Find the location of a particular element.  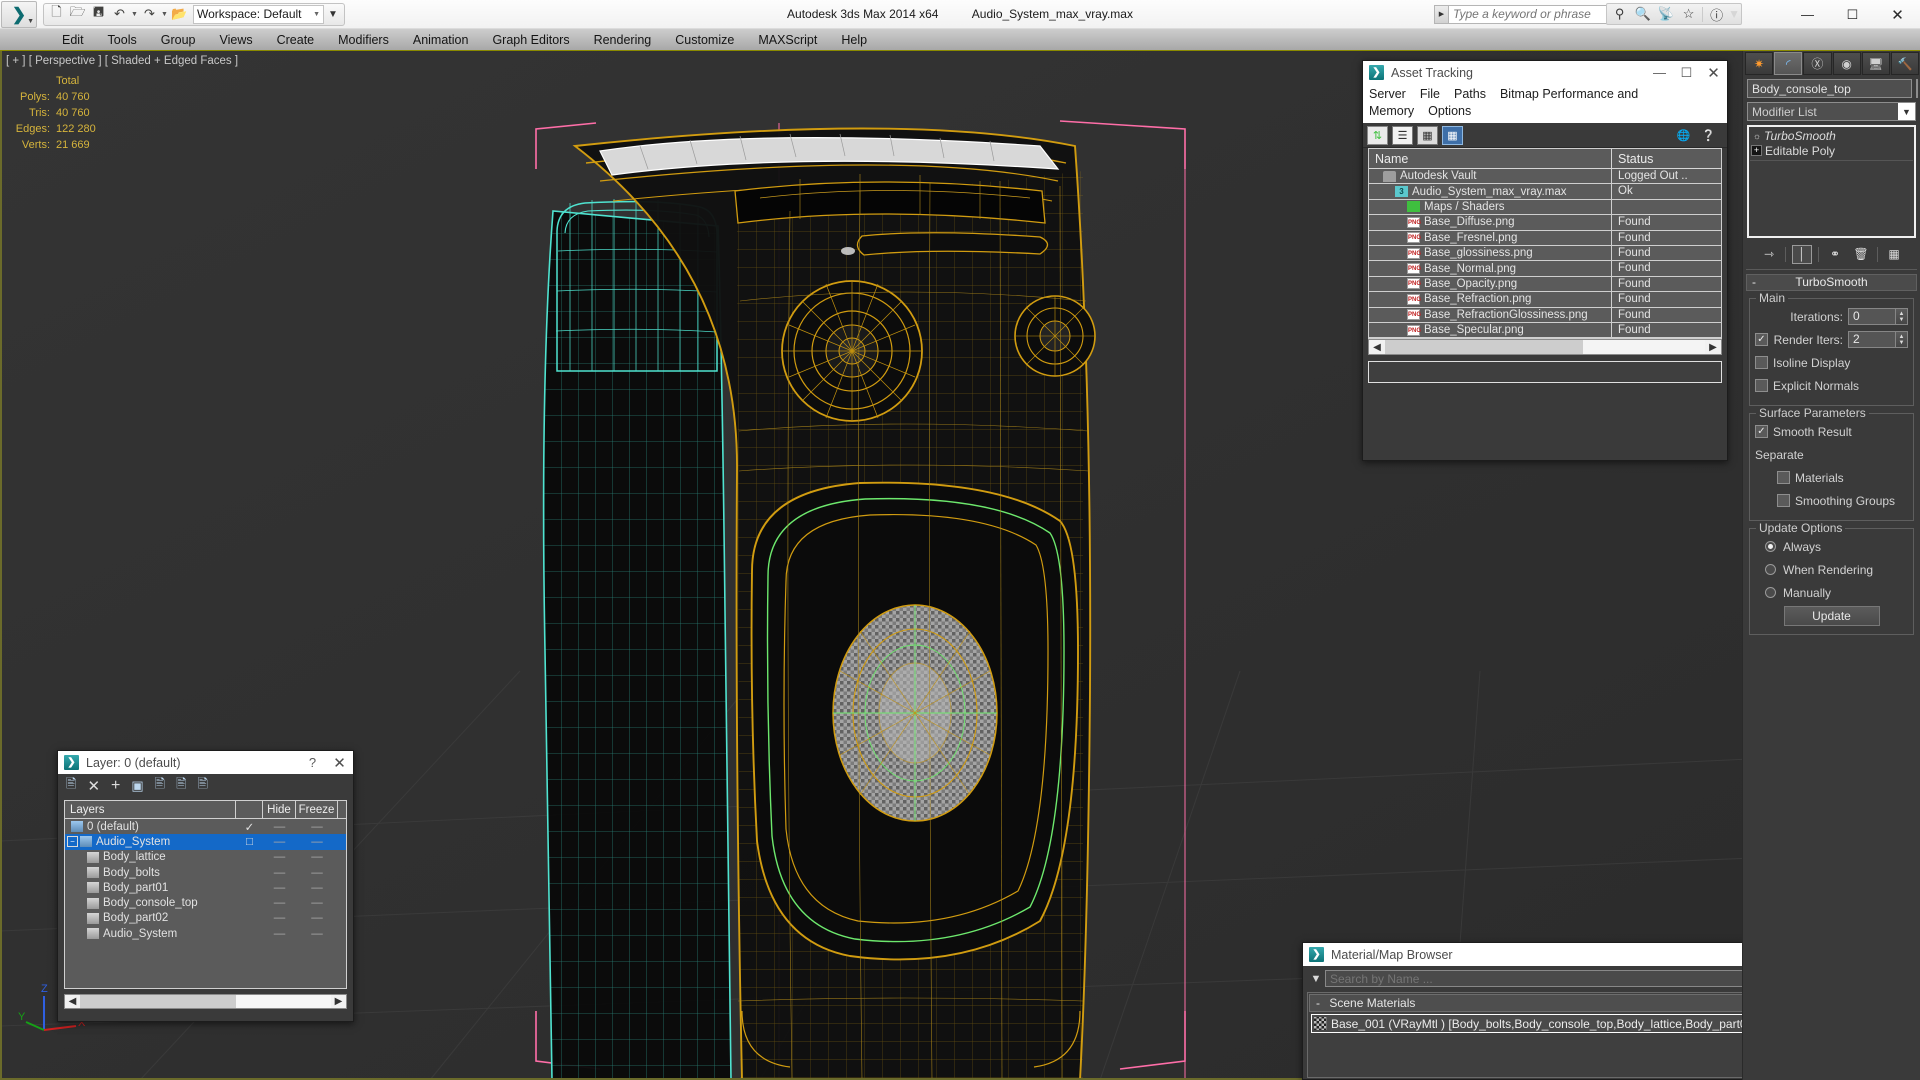

asset-close-button: ✕ is located at coordinates (1713, 73).